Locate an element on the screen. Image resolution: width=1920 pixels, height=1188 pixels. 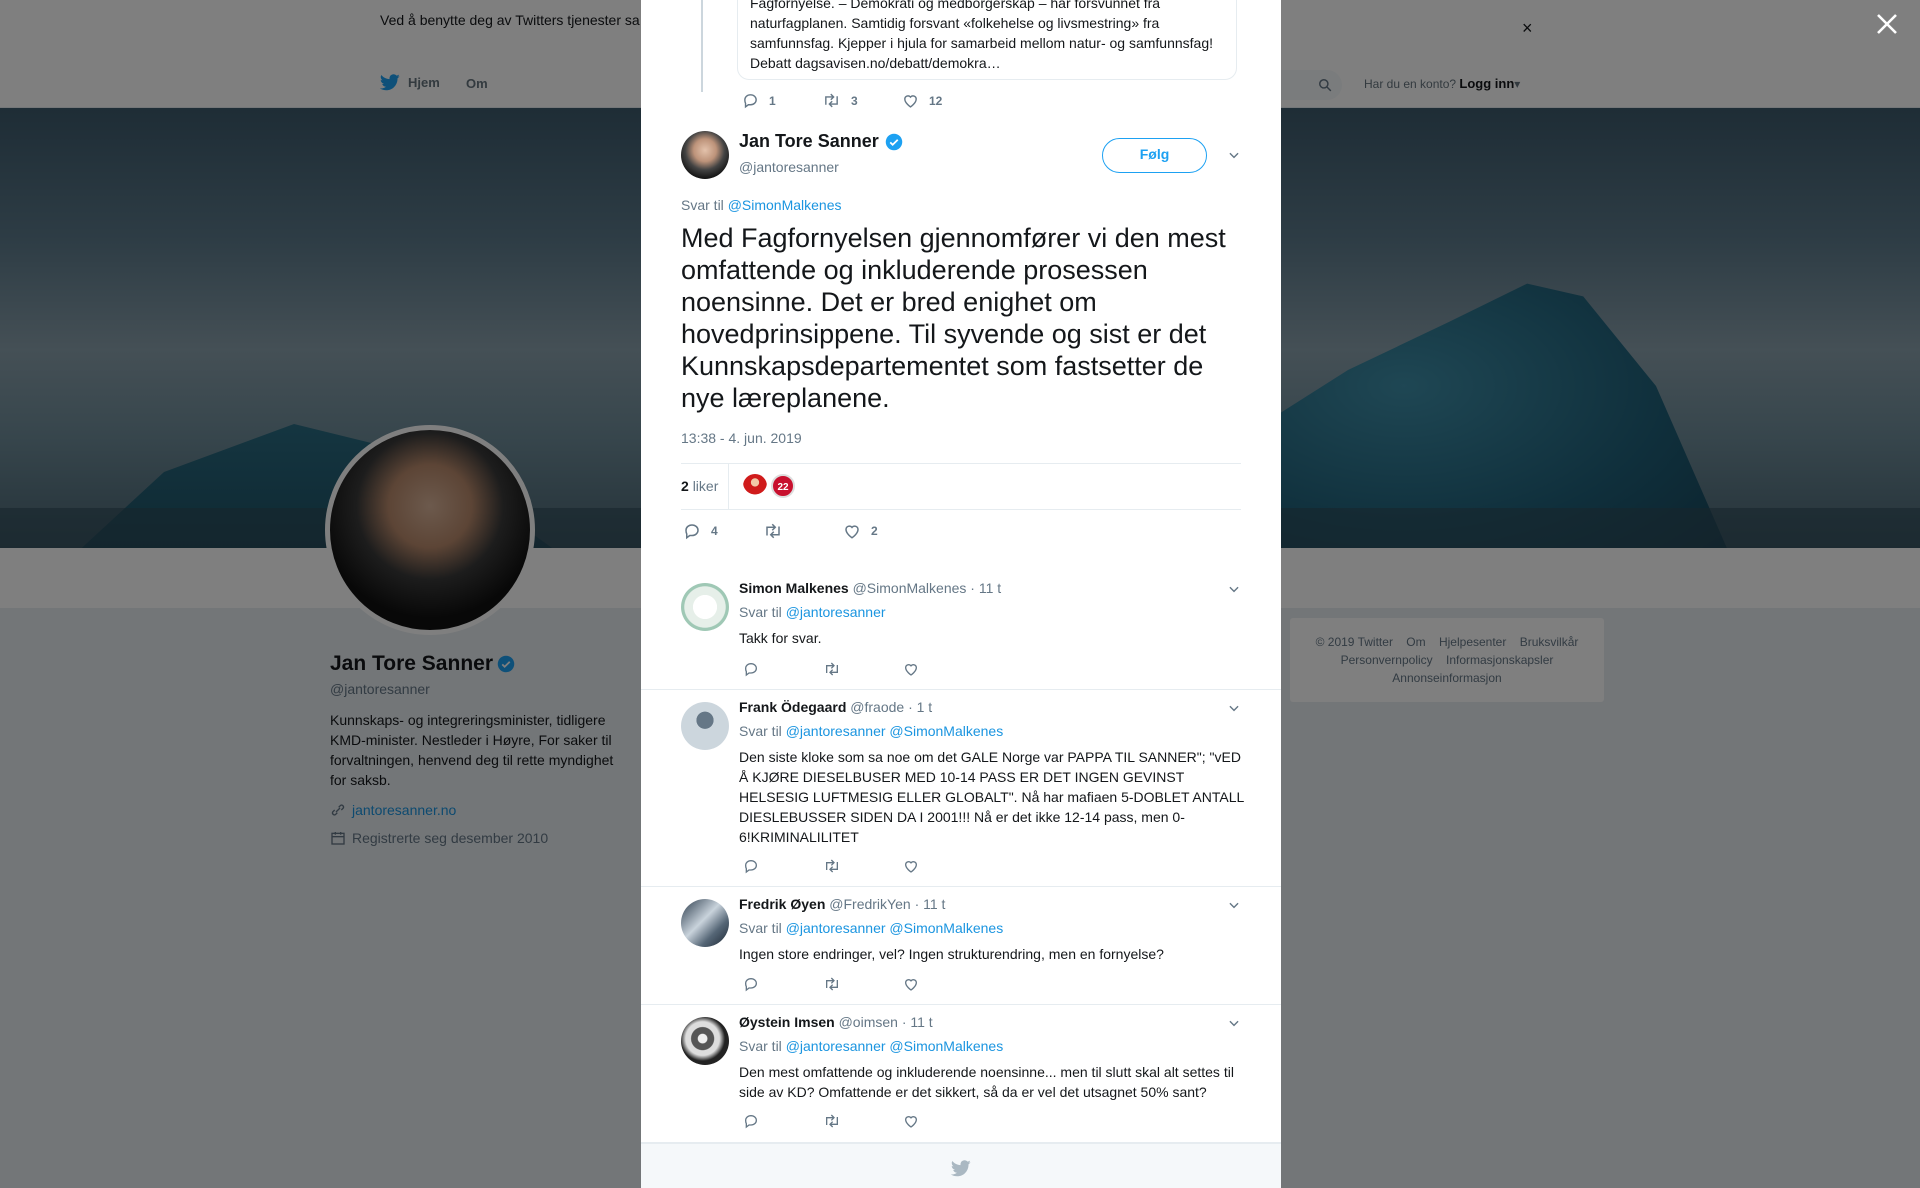
reply-time: · 1 t is located at coordinates (920, 707).